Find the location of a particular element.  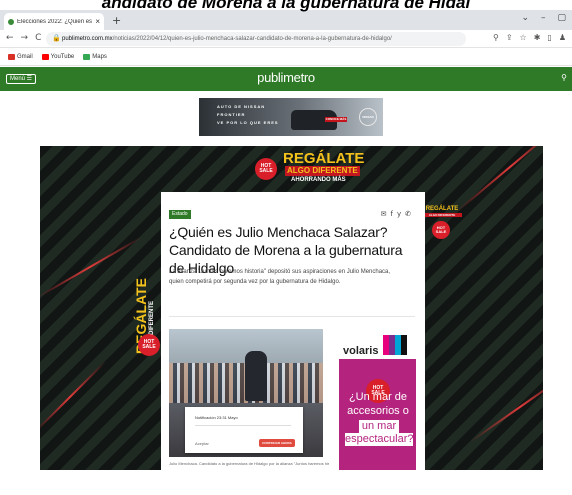

tab-close-icon: × is located at coordinates (97, 21).